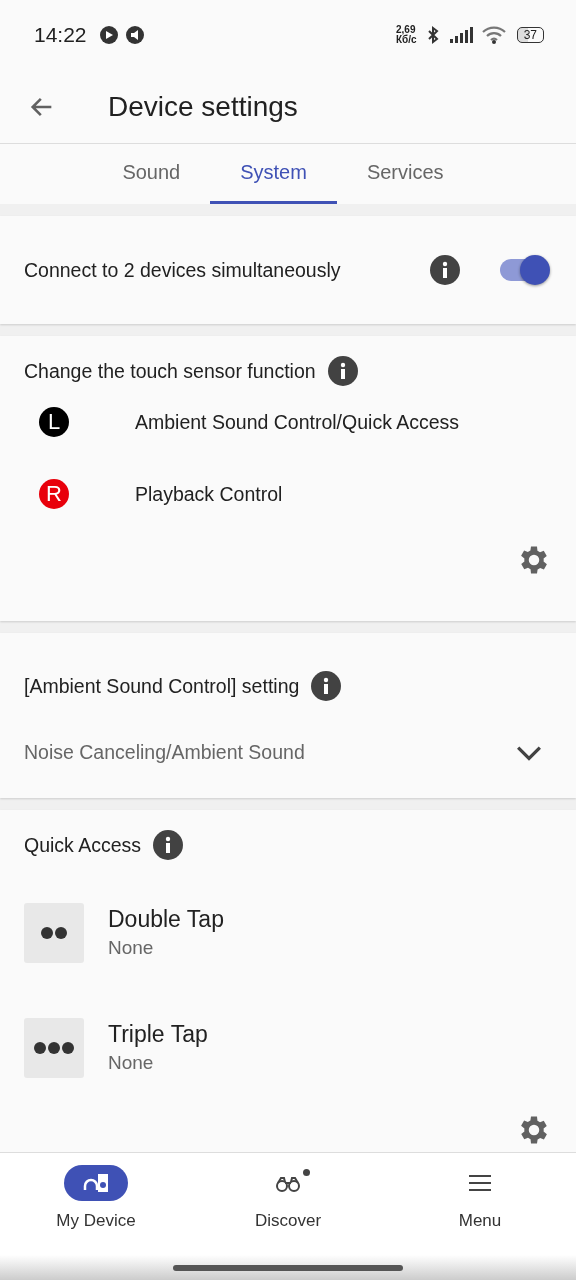 The image size is (576, 1280). Describe the element at coordinates (108, 35) in the screenshot. I see `app-notification-icon` at that location.